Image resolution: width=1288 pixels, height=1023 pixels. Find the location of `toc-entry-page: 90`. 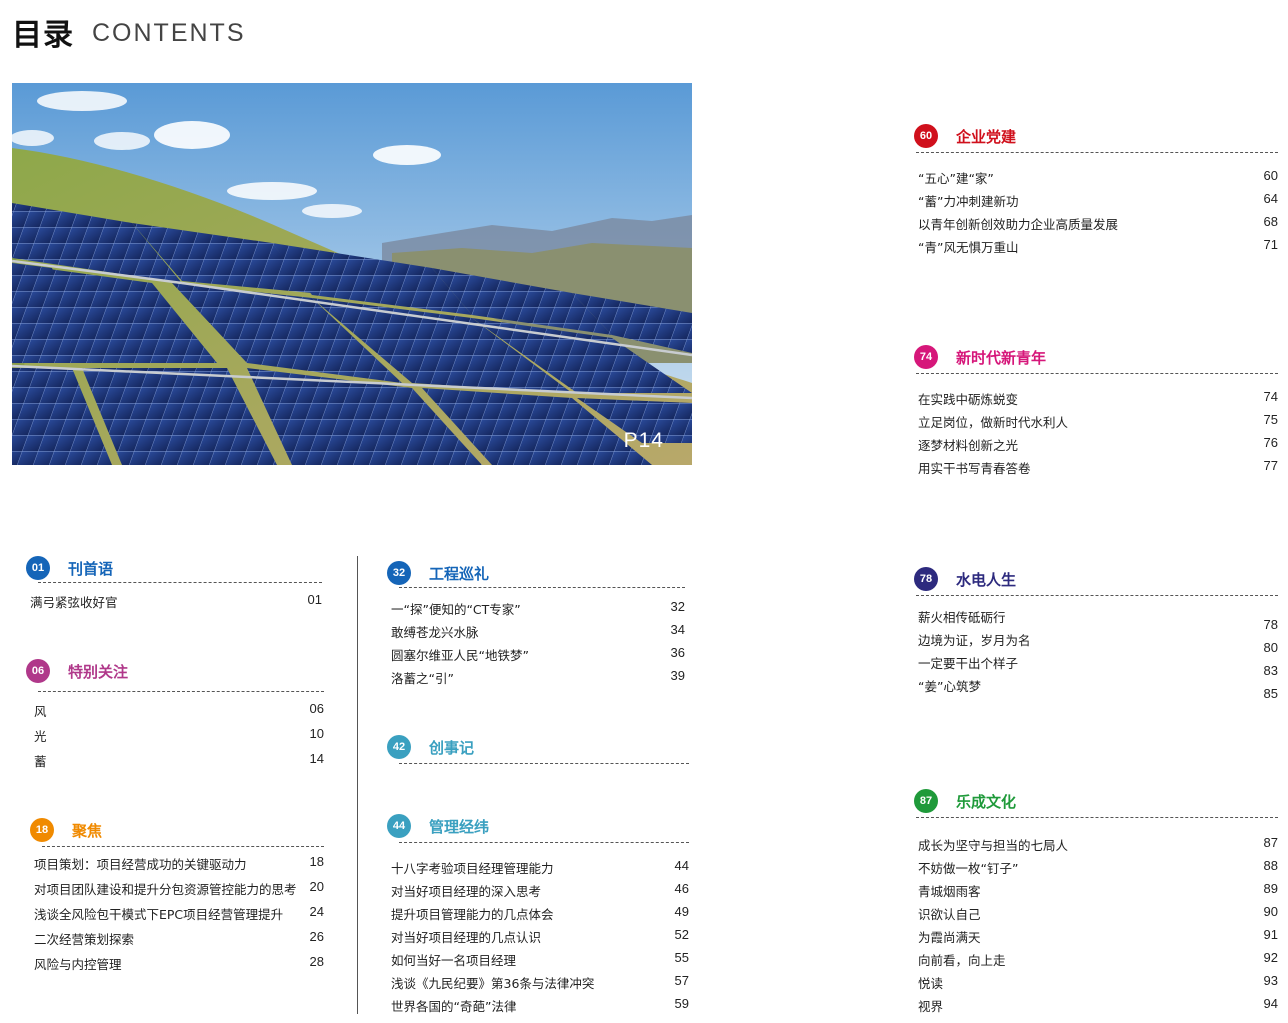

toc-entry-page: 90 is located at coordinates (1270, 911).